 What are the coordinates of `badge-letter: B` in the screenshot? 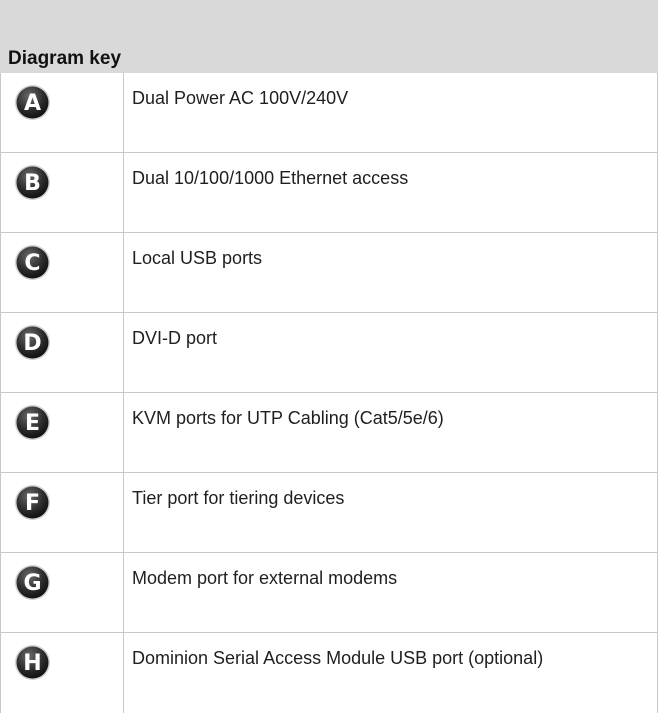 It's located at (32, 183).